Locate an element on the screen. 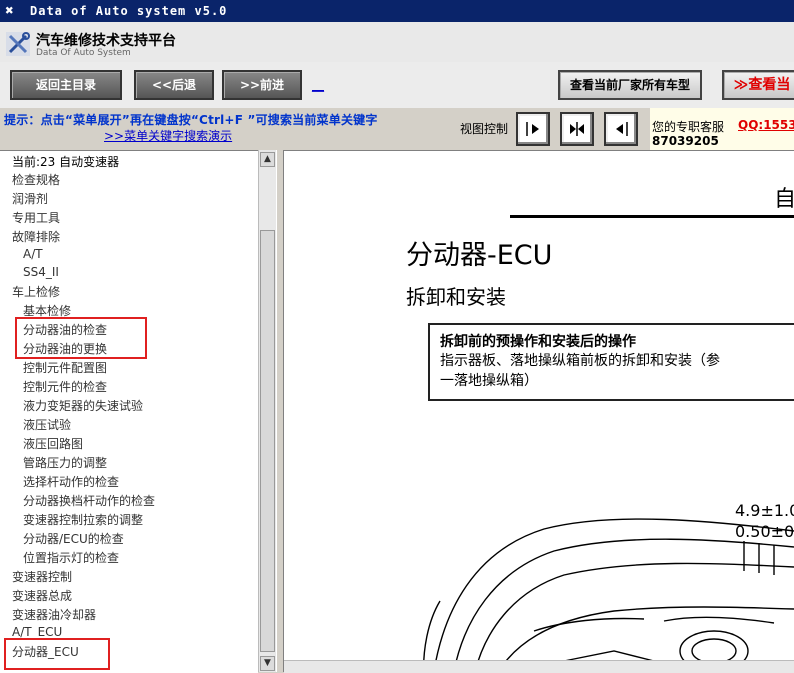  back-button: <<后退 is located at coordinates (174, 85).